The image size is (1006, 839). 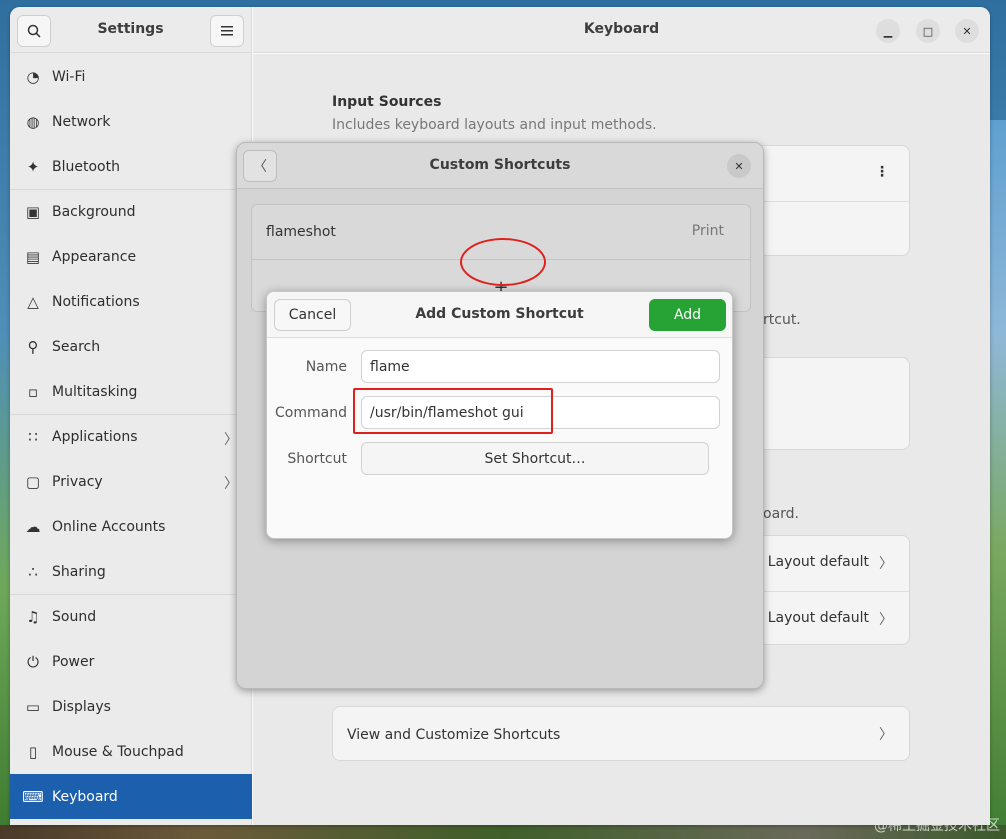 I want to click on sidebar-header: Settings, so click(x=130, y=30).